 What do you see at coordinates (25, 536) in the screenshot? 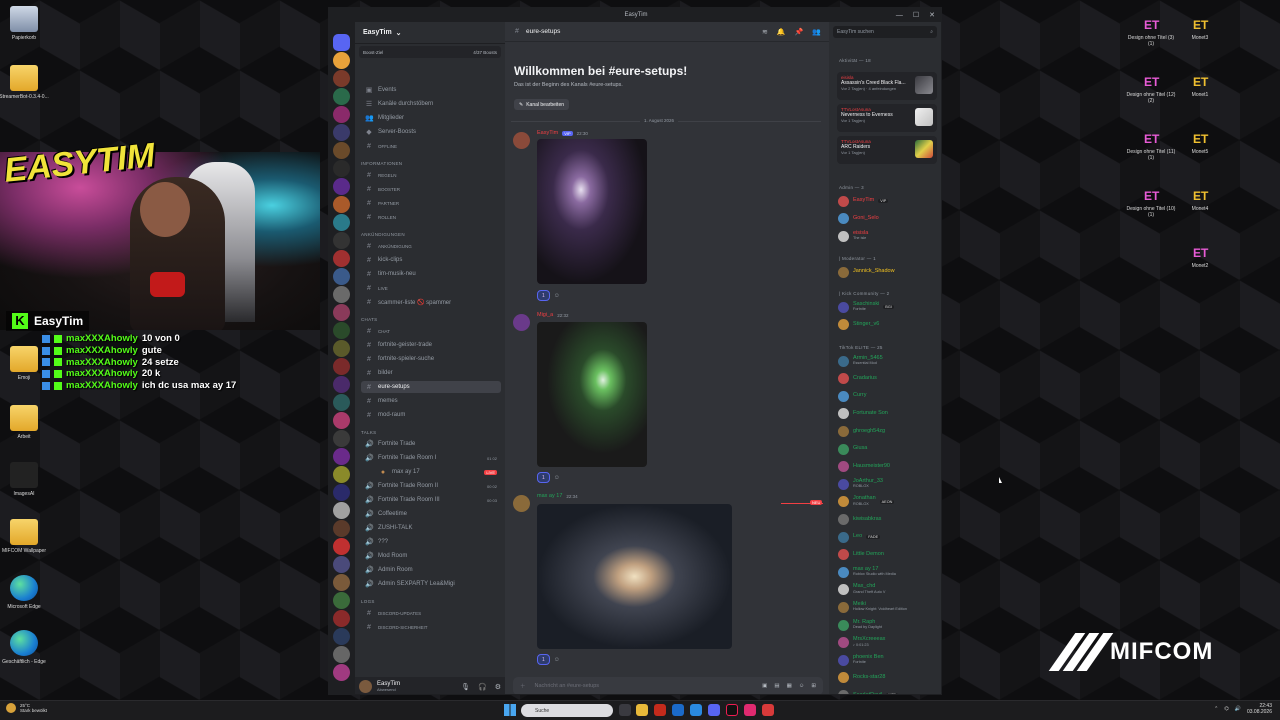
I see `desktop-icon: MIFCOM Wallpaper` at bounding box center [25, 536].